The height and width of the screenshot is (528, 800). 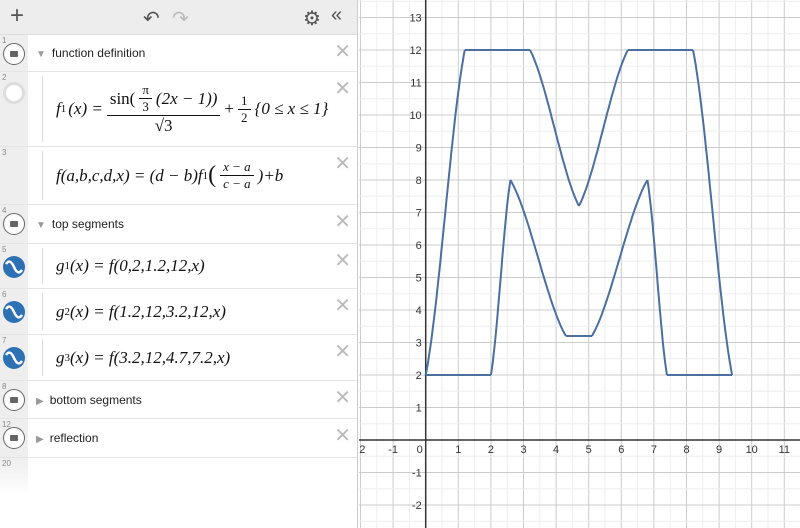 I want to click on toolbar: + ↶ ↷ ⚙ «, so click(x=178, y=17).